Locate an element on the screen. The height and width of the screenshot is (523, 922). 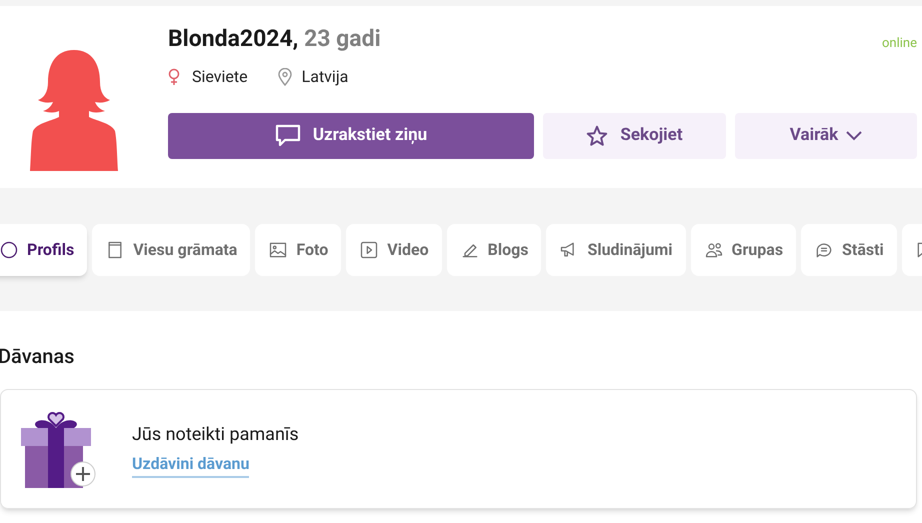
star-icon is located at coordinates (597, 135).